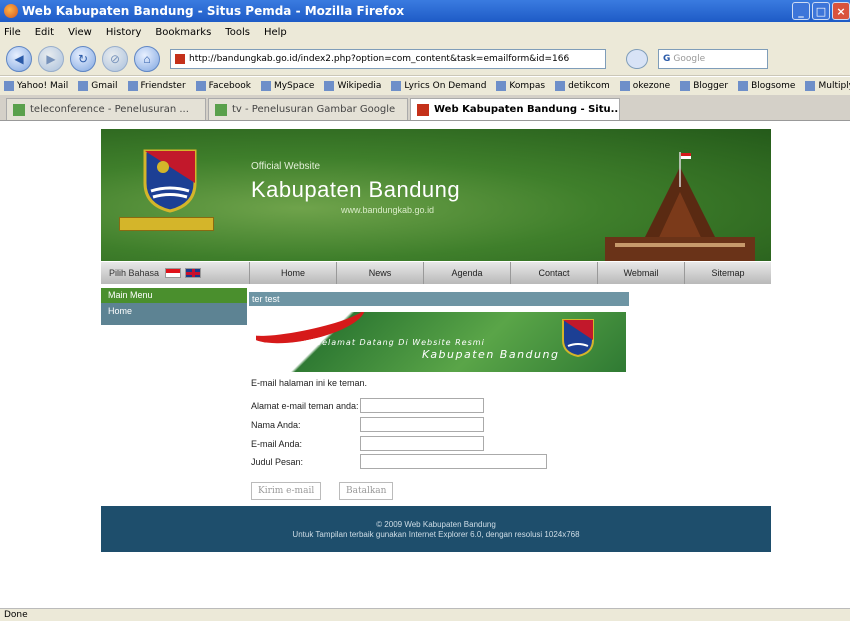 The image size is (850, 621). I want to click on bookmark-yahoo-mail: Yahoo! Mail, so click(36, 86).